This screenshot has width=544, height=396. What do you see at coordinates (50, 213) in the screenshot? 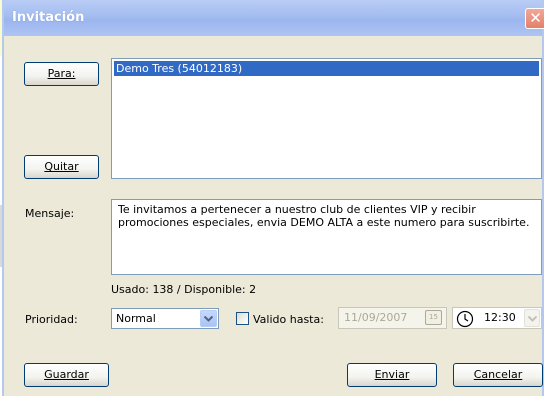
I see `message-label: Mensaje:` at bounding box center [50, 213].